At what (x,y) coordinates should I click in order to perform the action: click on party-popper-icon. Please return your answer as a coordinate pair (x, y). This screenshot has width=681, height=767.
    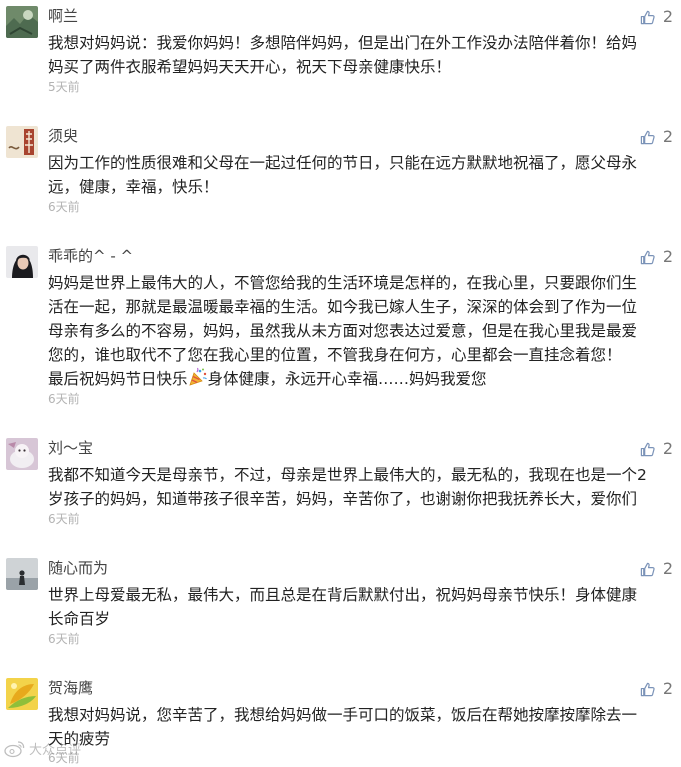
    Looking at the image, I should click on (198, 380).